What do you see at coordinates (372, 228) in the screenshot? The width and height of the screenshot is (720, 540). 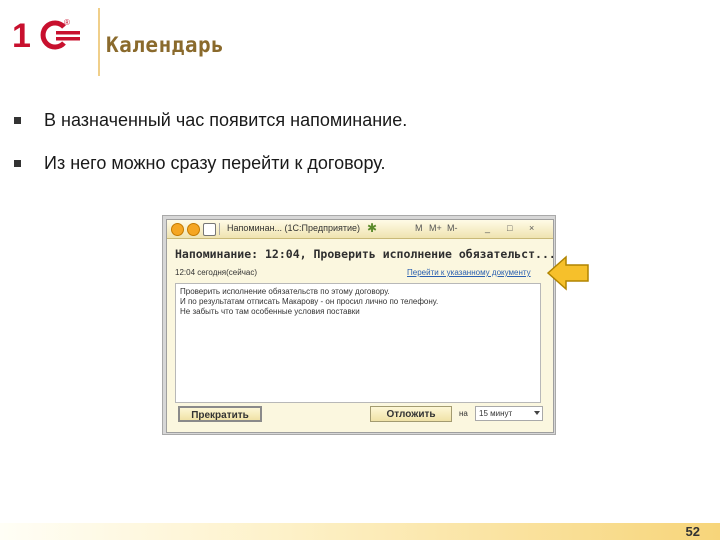 I see `favorite-star-icon: ✱` at bounding box center [372, 228].